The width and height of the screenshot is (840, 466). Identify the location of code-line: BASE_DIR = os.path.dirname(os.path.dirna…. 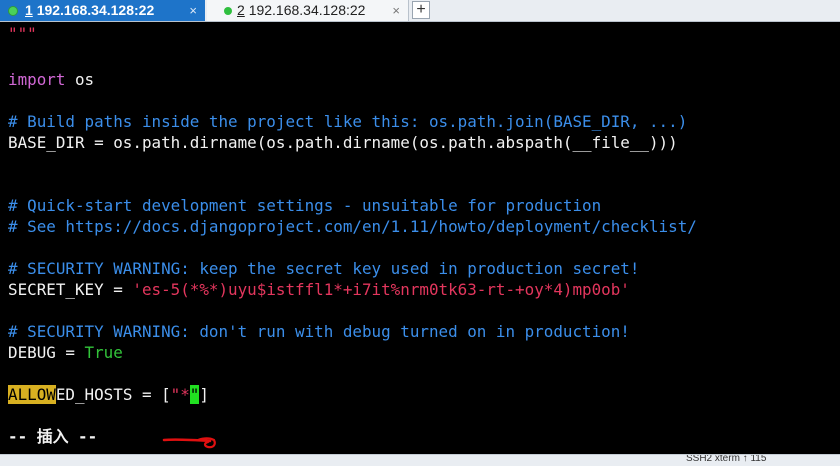
(343, 142).